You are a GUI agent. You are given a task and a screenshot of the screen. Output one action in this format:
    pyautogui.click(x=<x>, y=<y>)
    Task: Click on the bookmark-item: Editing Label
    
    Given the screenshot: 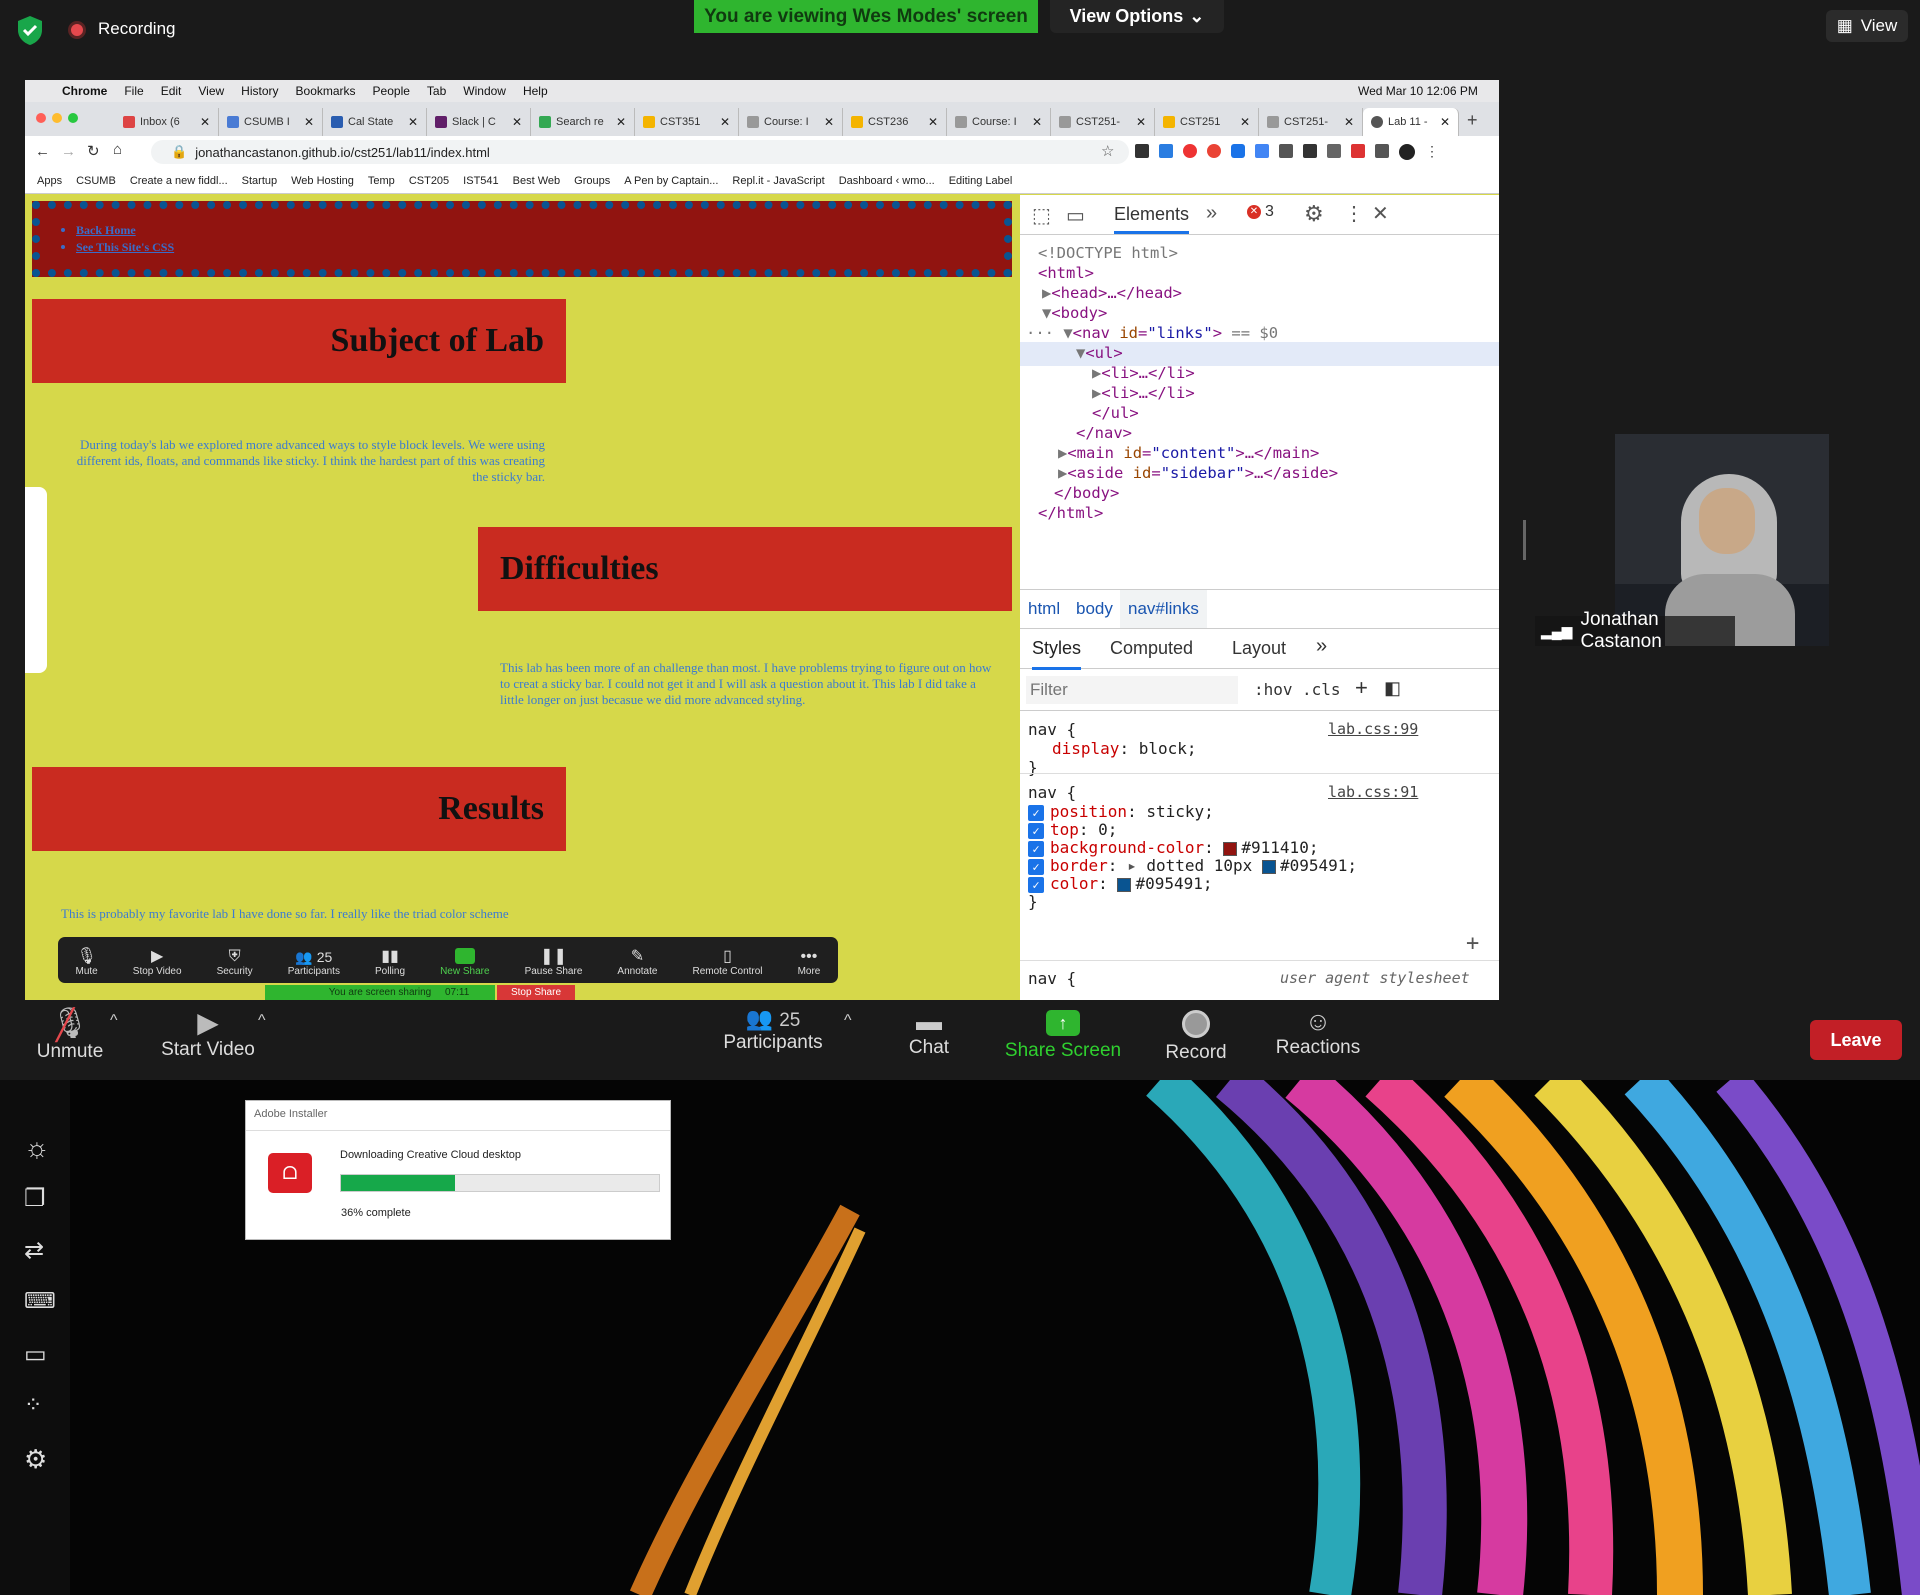 What is the action you would take?
    pyautogui.click(x=981, y=181)
    